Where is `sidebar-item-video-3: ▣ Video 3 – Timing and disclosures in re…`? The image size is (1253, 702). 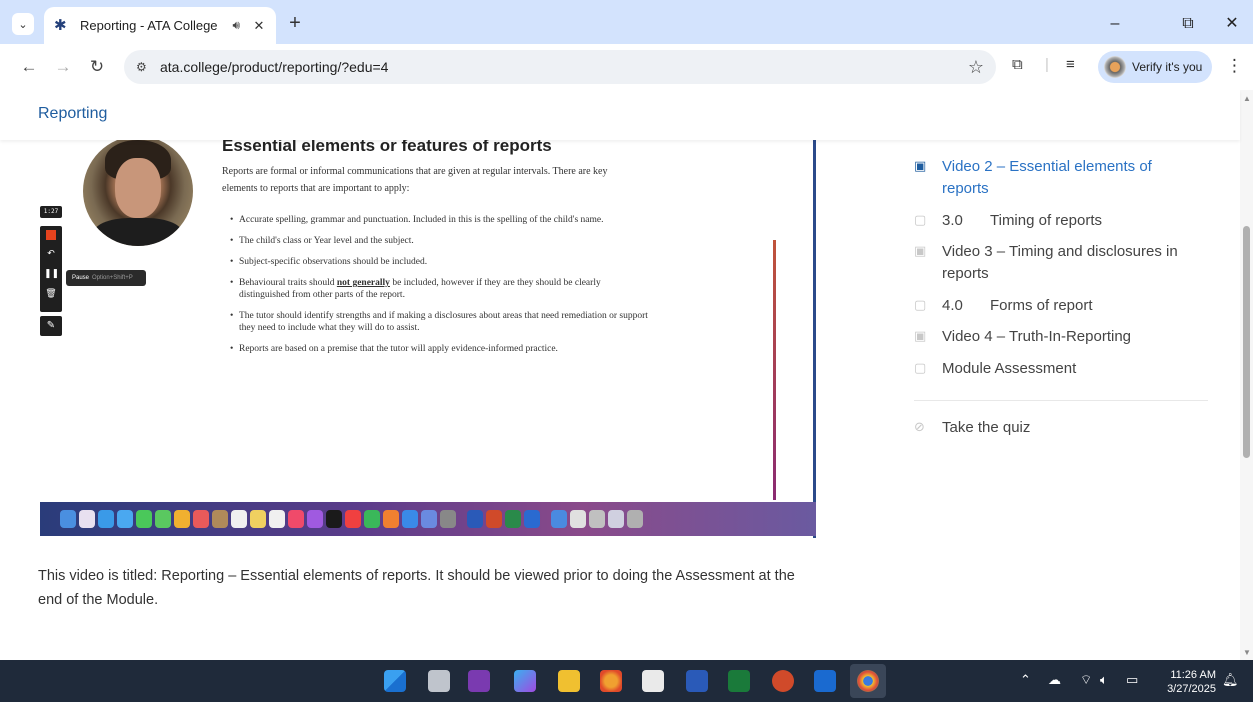 sidebar-item-video-3: ▣ Video 3 – Timing and disclosures in re… is located at coordinates (1059, 263).